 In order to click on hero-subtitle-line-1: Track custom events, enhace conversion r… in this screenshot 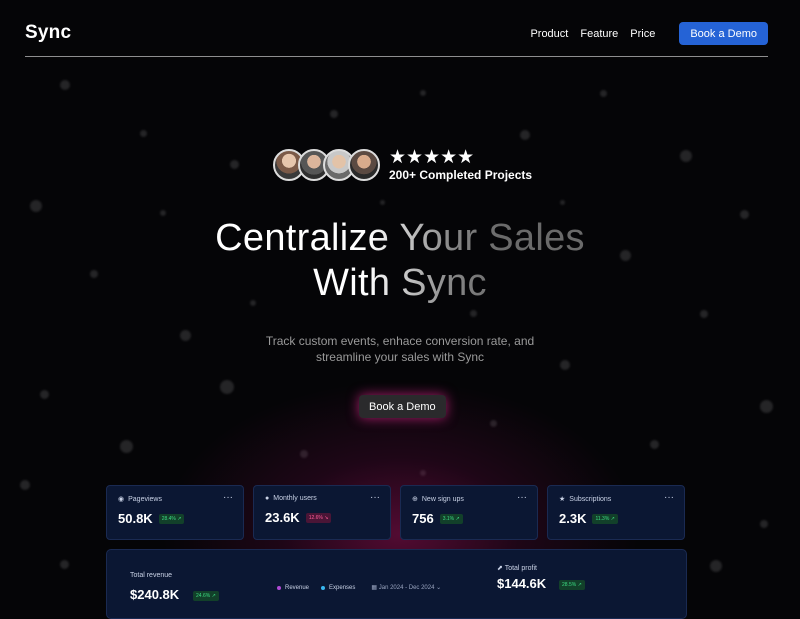, I will do `click(400, 341)`.